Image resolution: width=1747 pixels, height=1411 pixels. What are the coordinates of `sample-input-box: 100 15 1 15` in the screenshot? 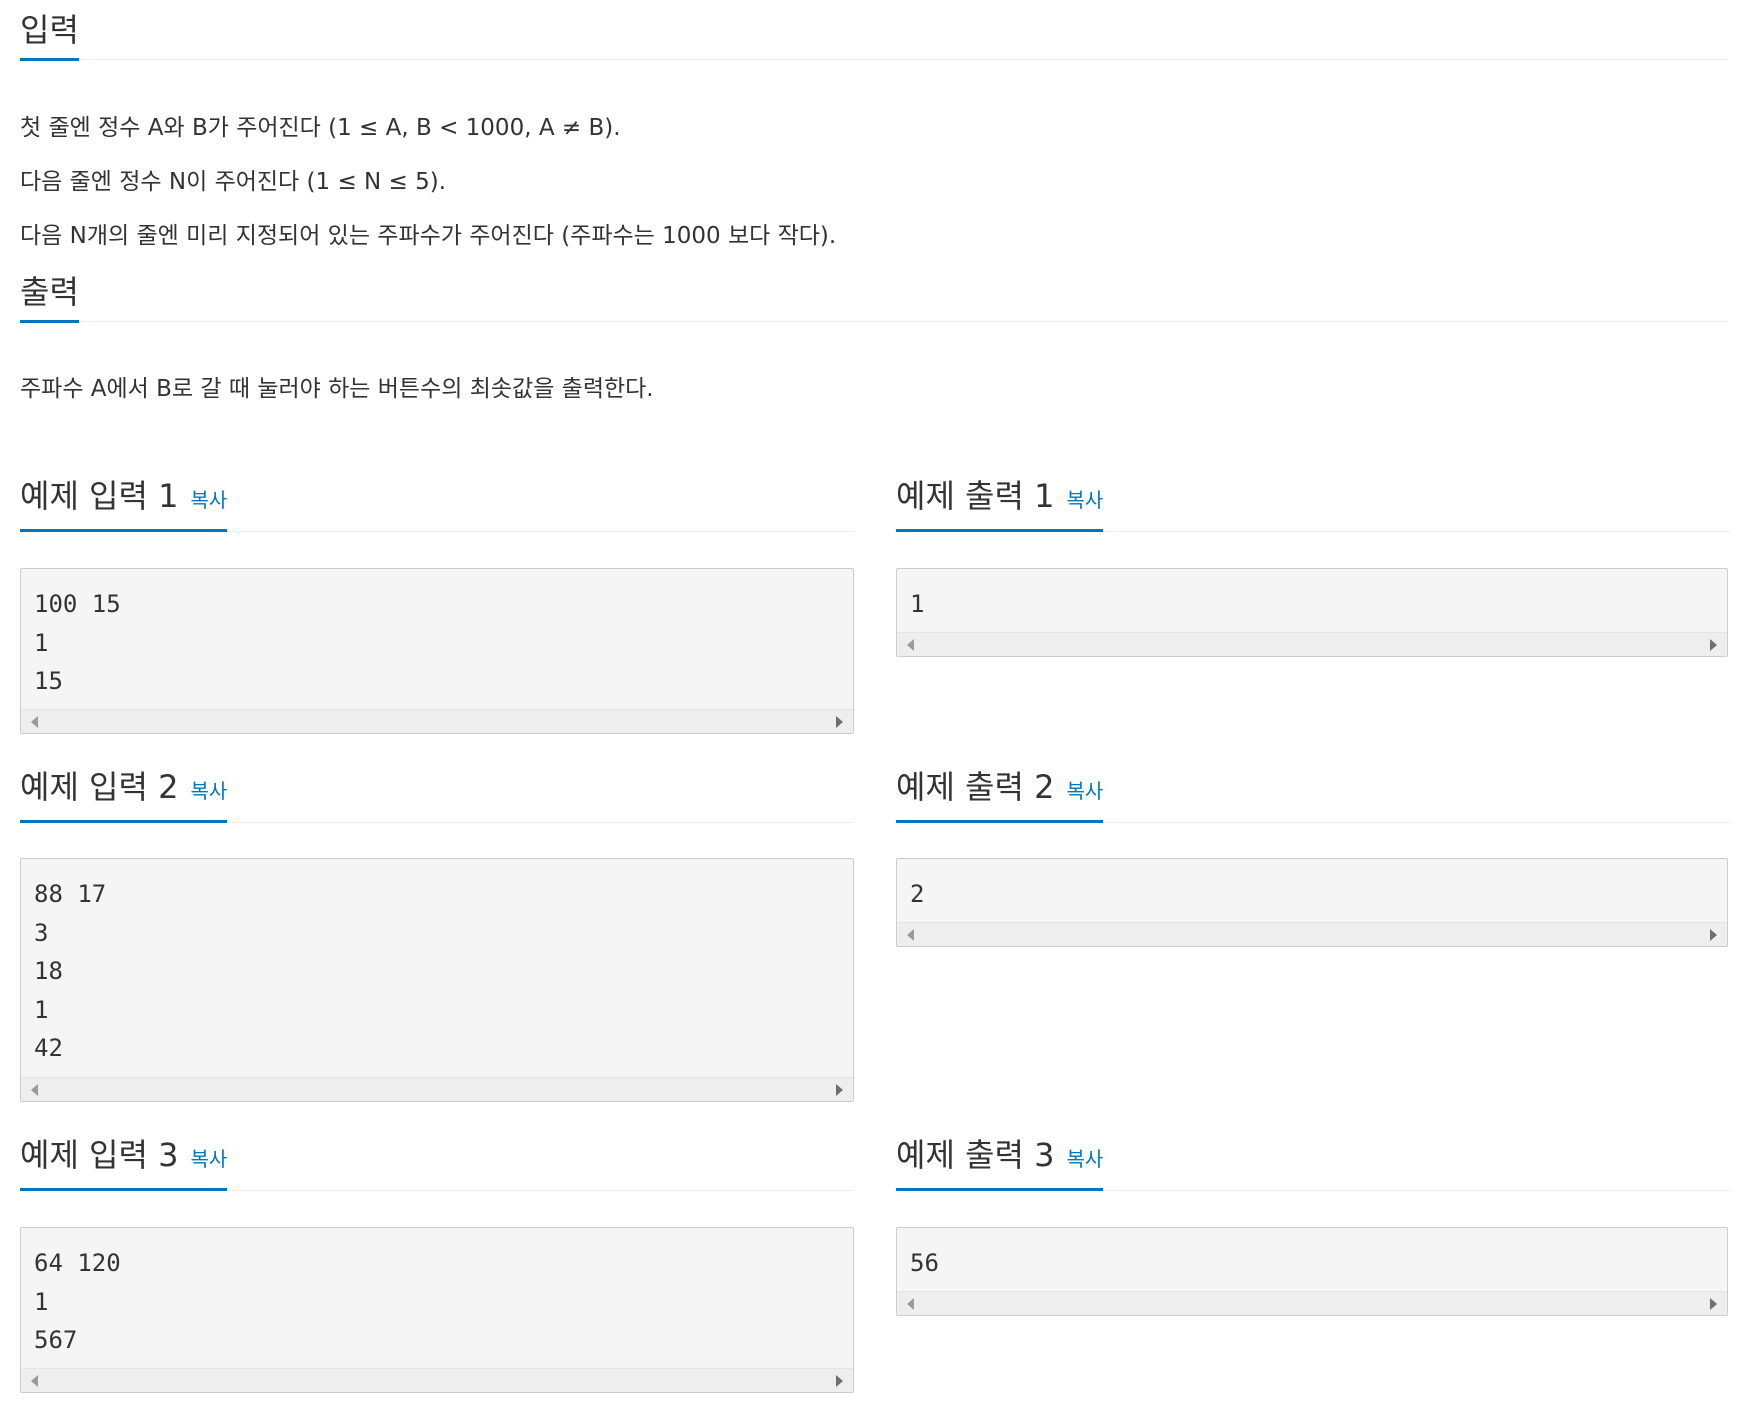 It's located at (437, 651).